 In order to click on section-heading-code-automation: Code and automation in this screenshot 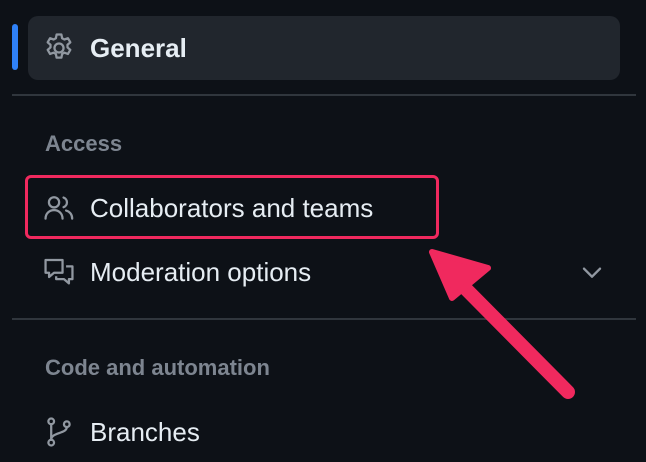, I will do `click(157, 367)`.